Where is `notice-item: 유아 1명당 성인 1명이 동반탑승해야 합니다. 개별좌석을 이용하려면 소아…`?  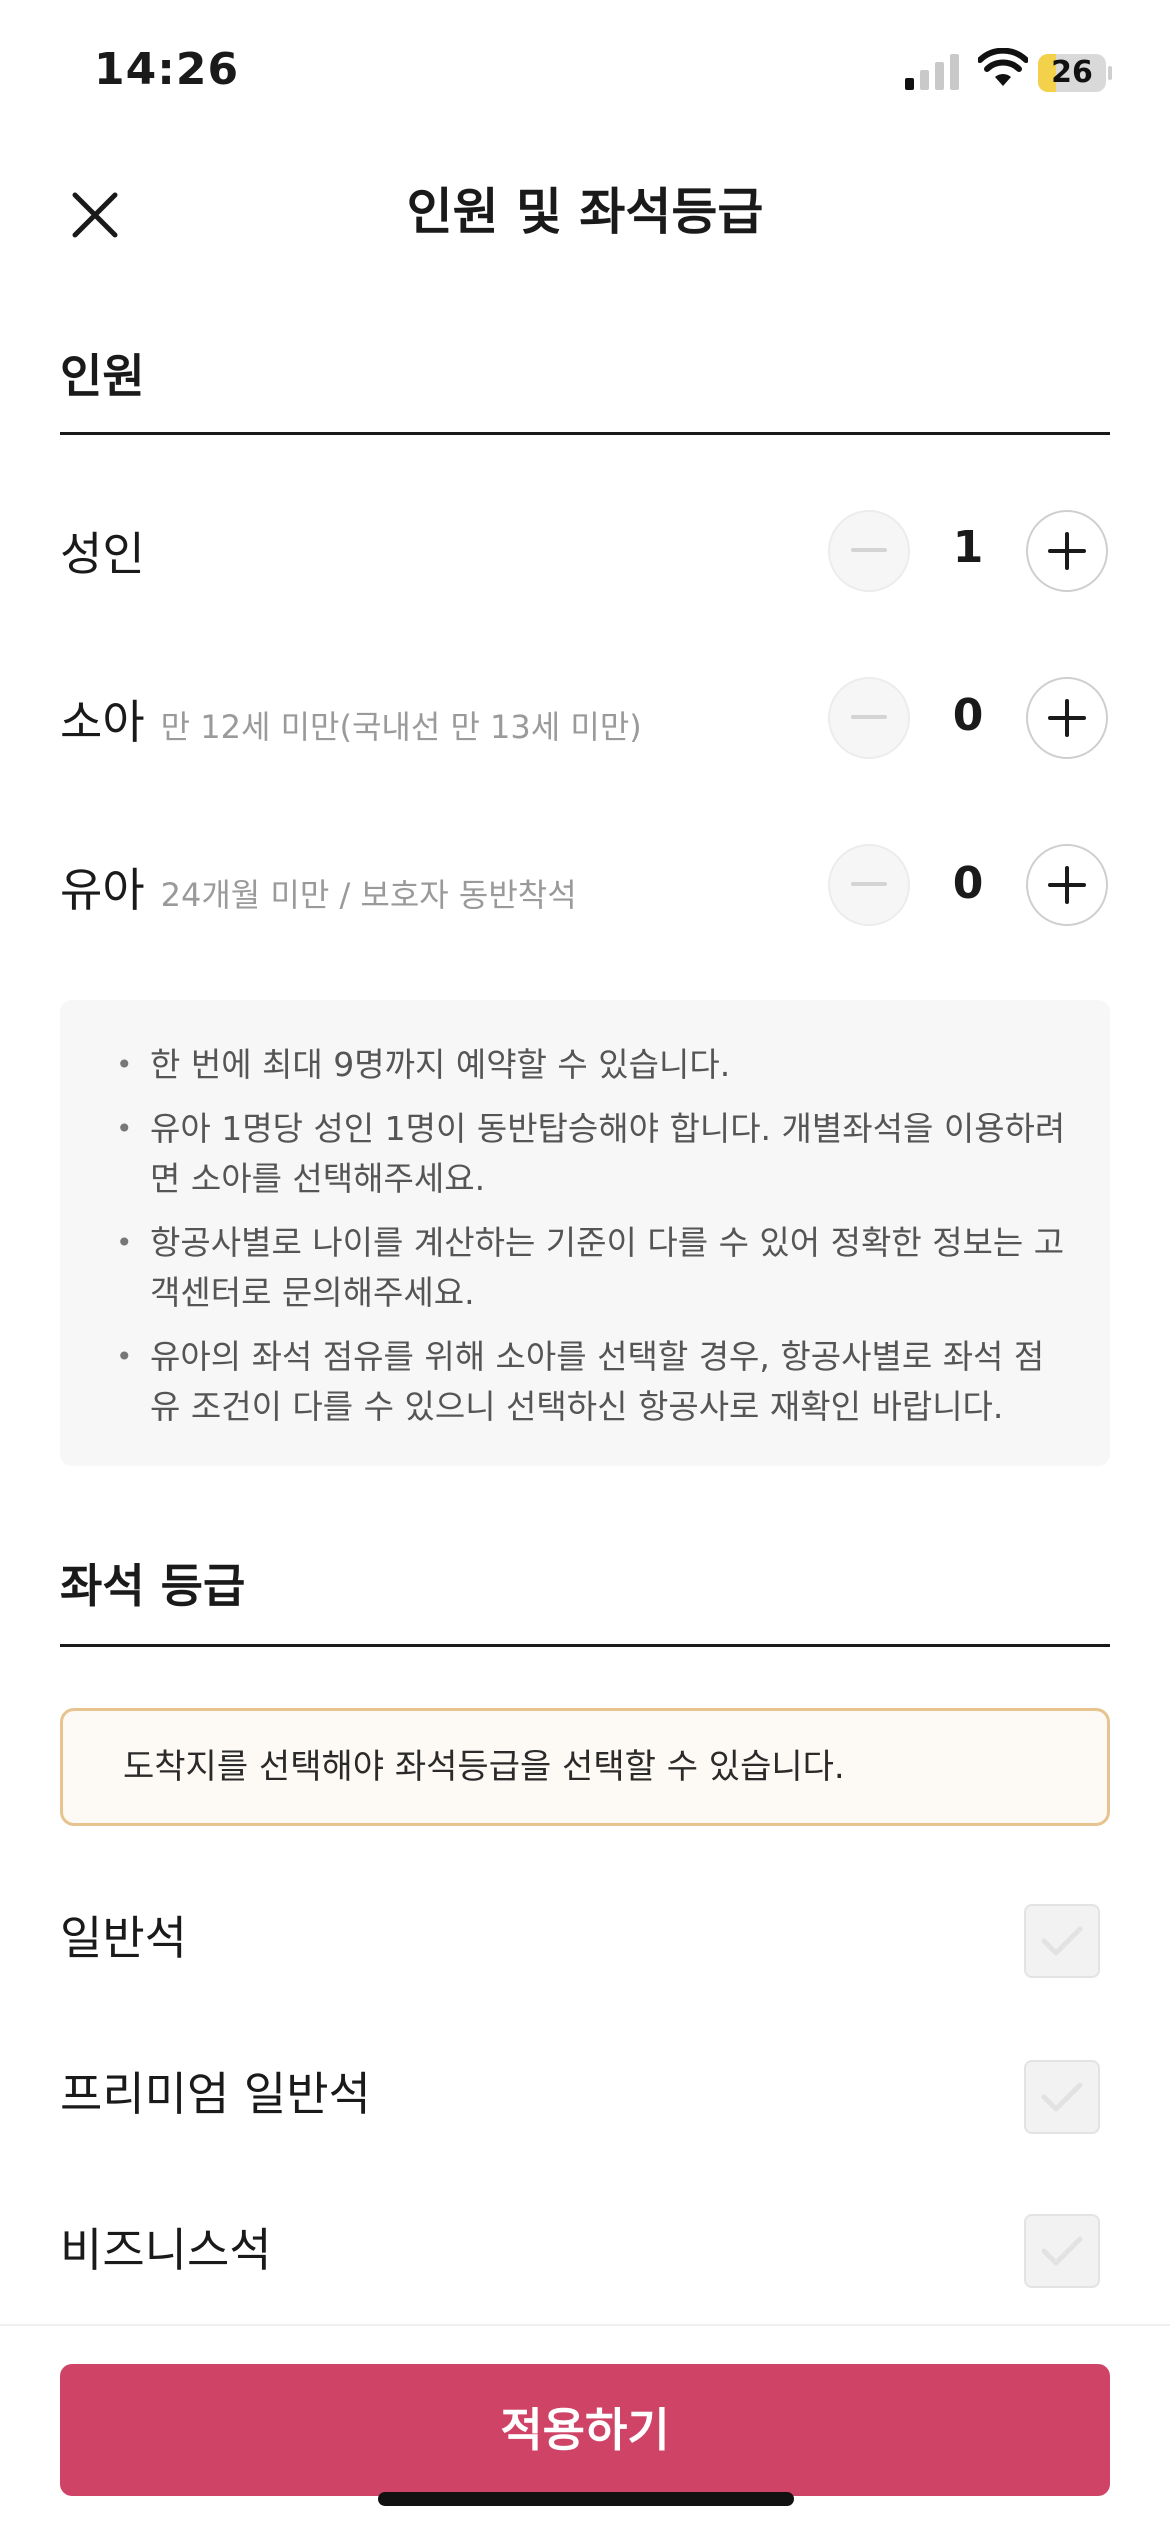 notice-item: 유아 1명당 성인 1명이 동반탑승해야 합니다. 개별좌석을 이용하려면 소아… is located at coordinates (593, 1154).